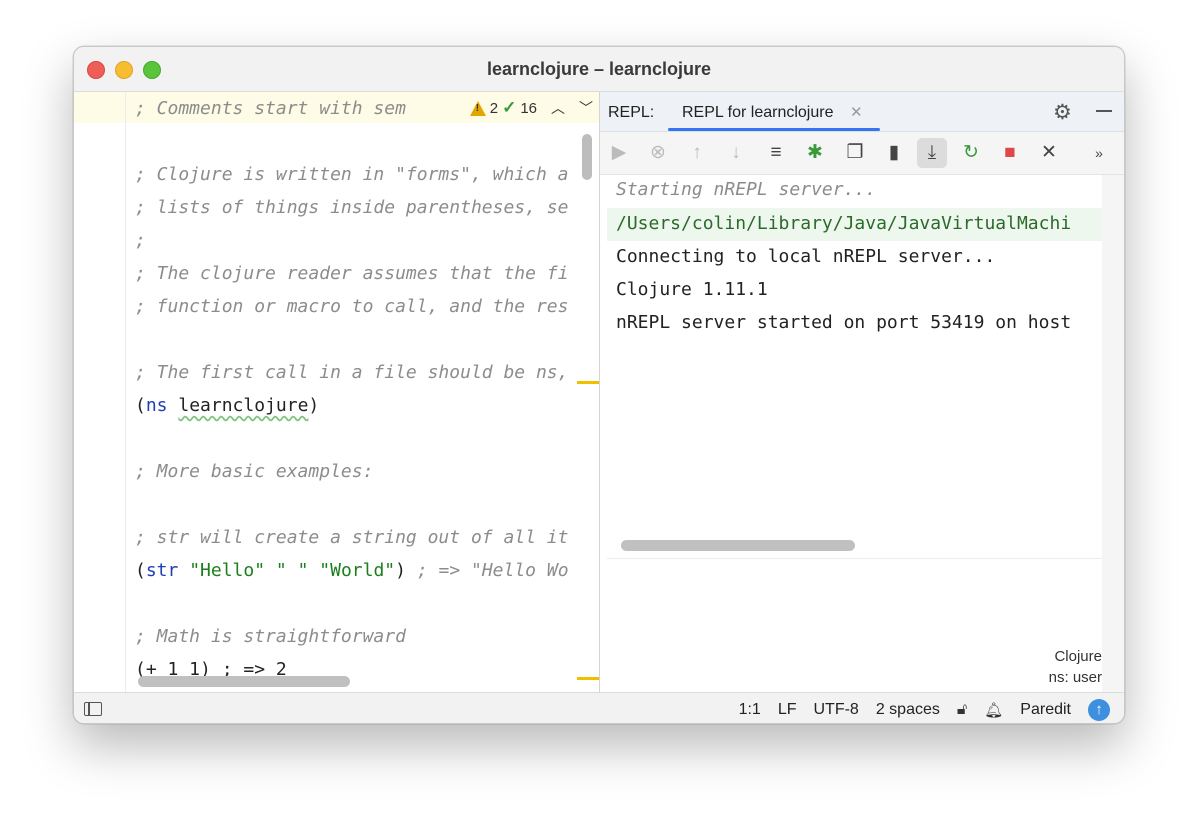 The width and height of the screenshot is (1196, 823). I want to click on gear-icon: ⚙, so click(1062, 112).